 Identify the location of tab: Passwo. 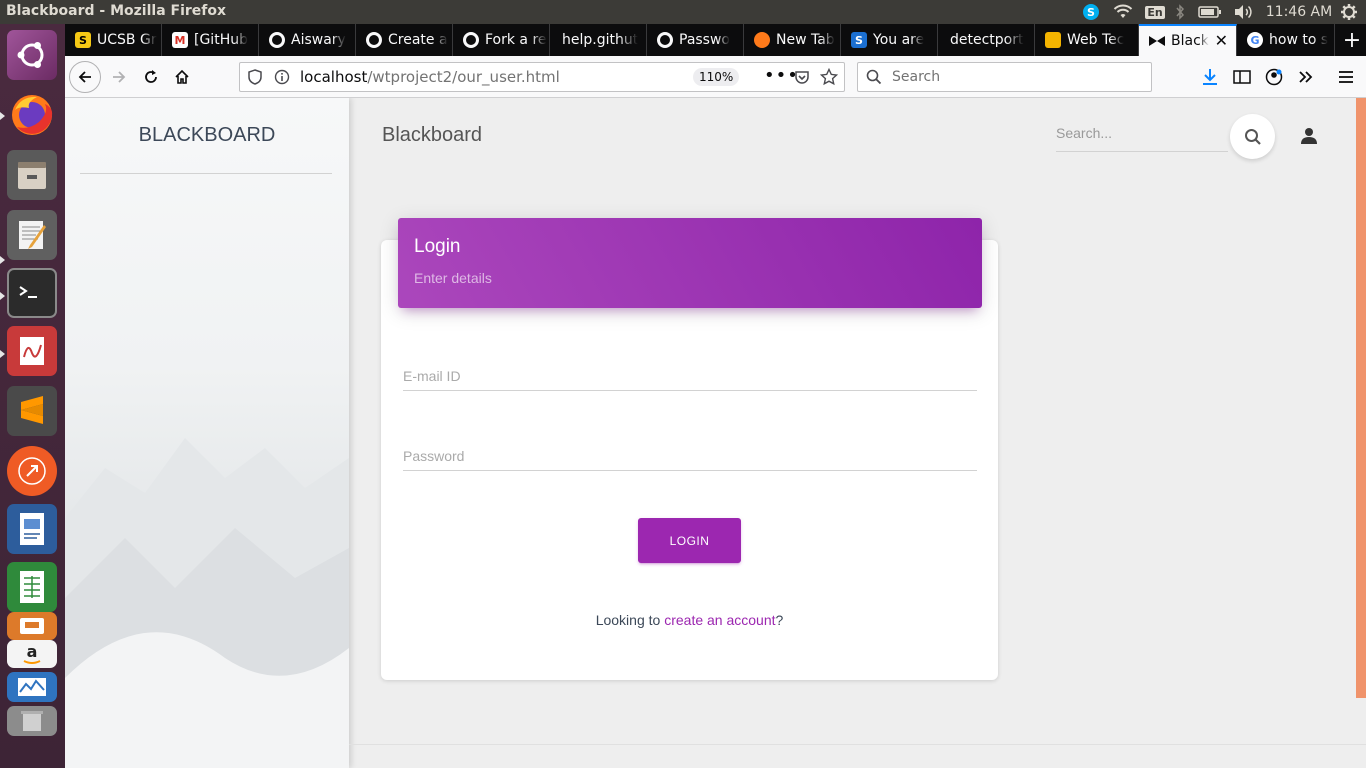
(695, 40).